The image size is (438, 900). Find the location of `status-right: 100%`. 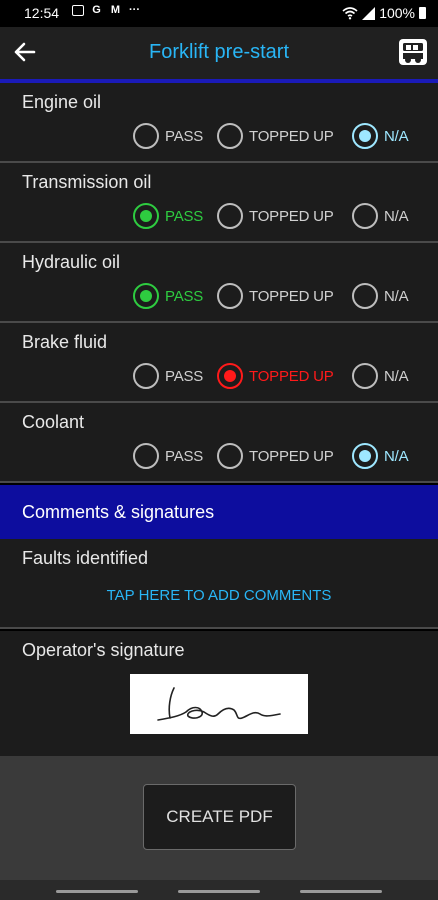

status-right: 100% is located at coordinates (384, 13).